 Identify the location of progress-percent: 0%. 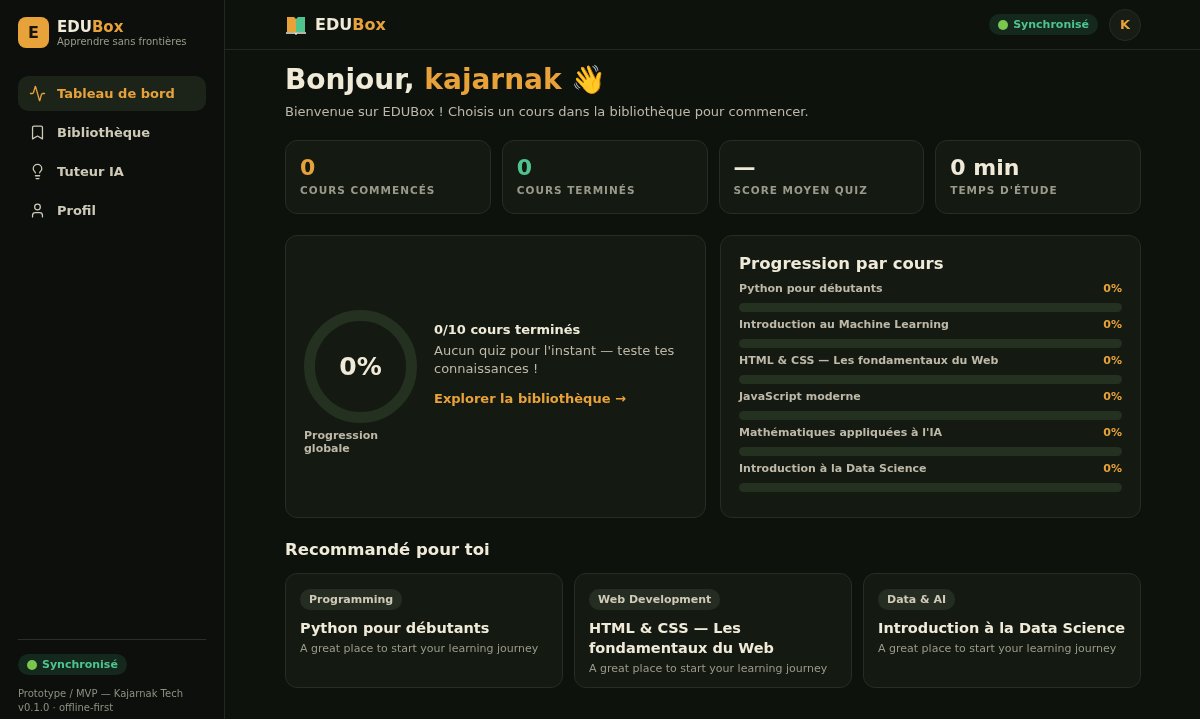
(360, 366).